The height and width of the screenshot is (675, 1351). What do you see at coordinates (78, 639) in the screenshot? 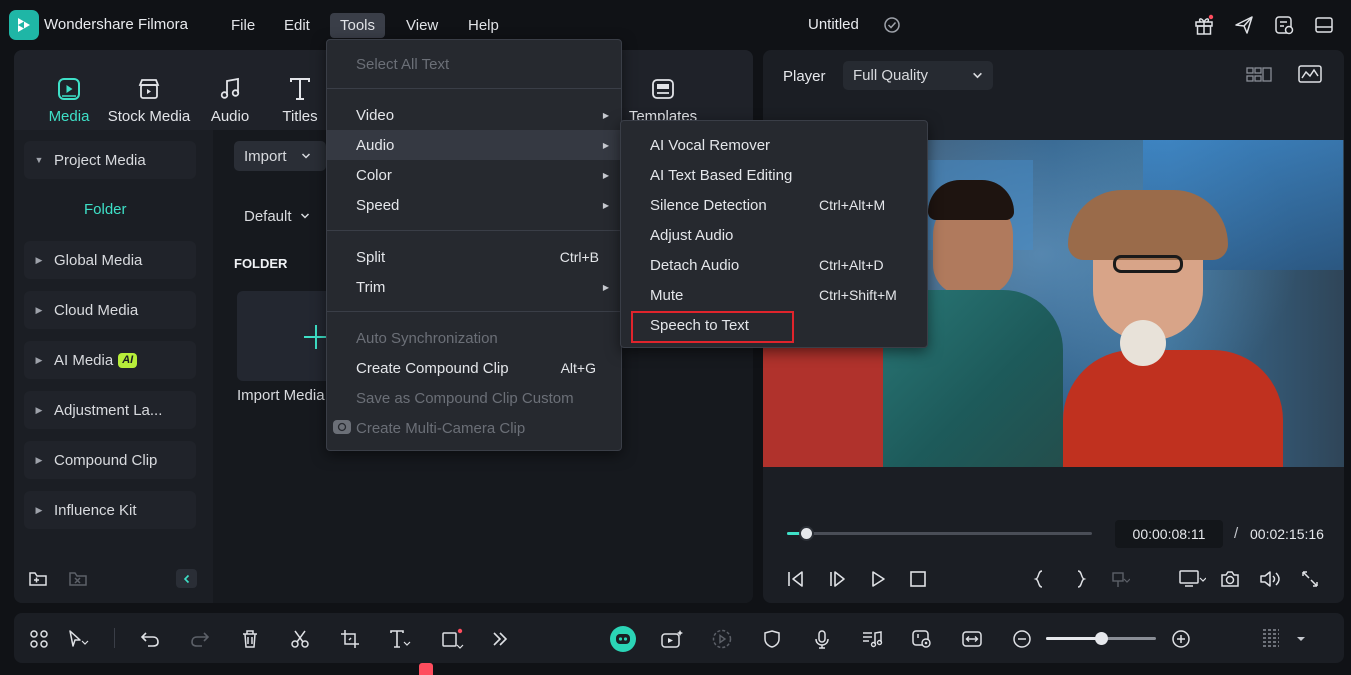
I see `select-tool-icon` at bounding box center [78, 639].